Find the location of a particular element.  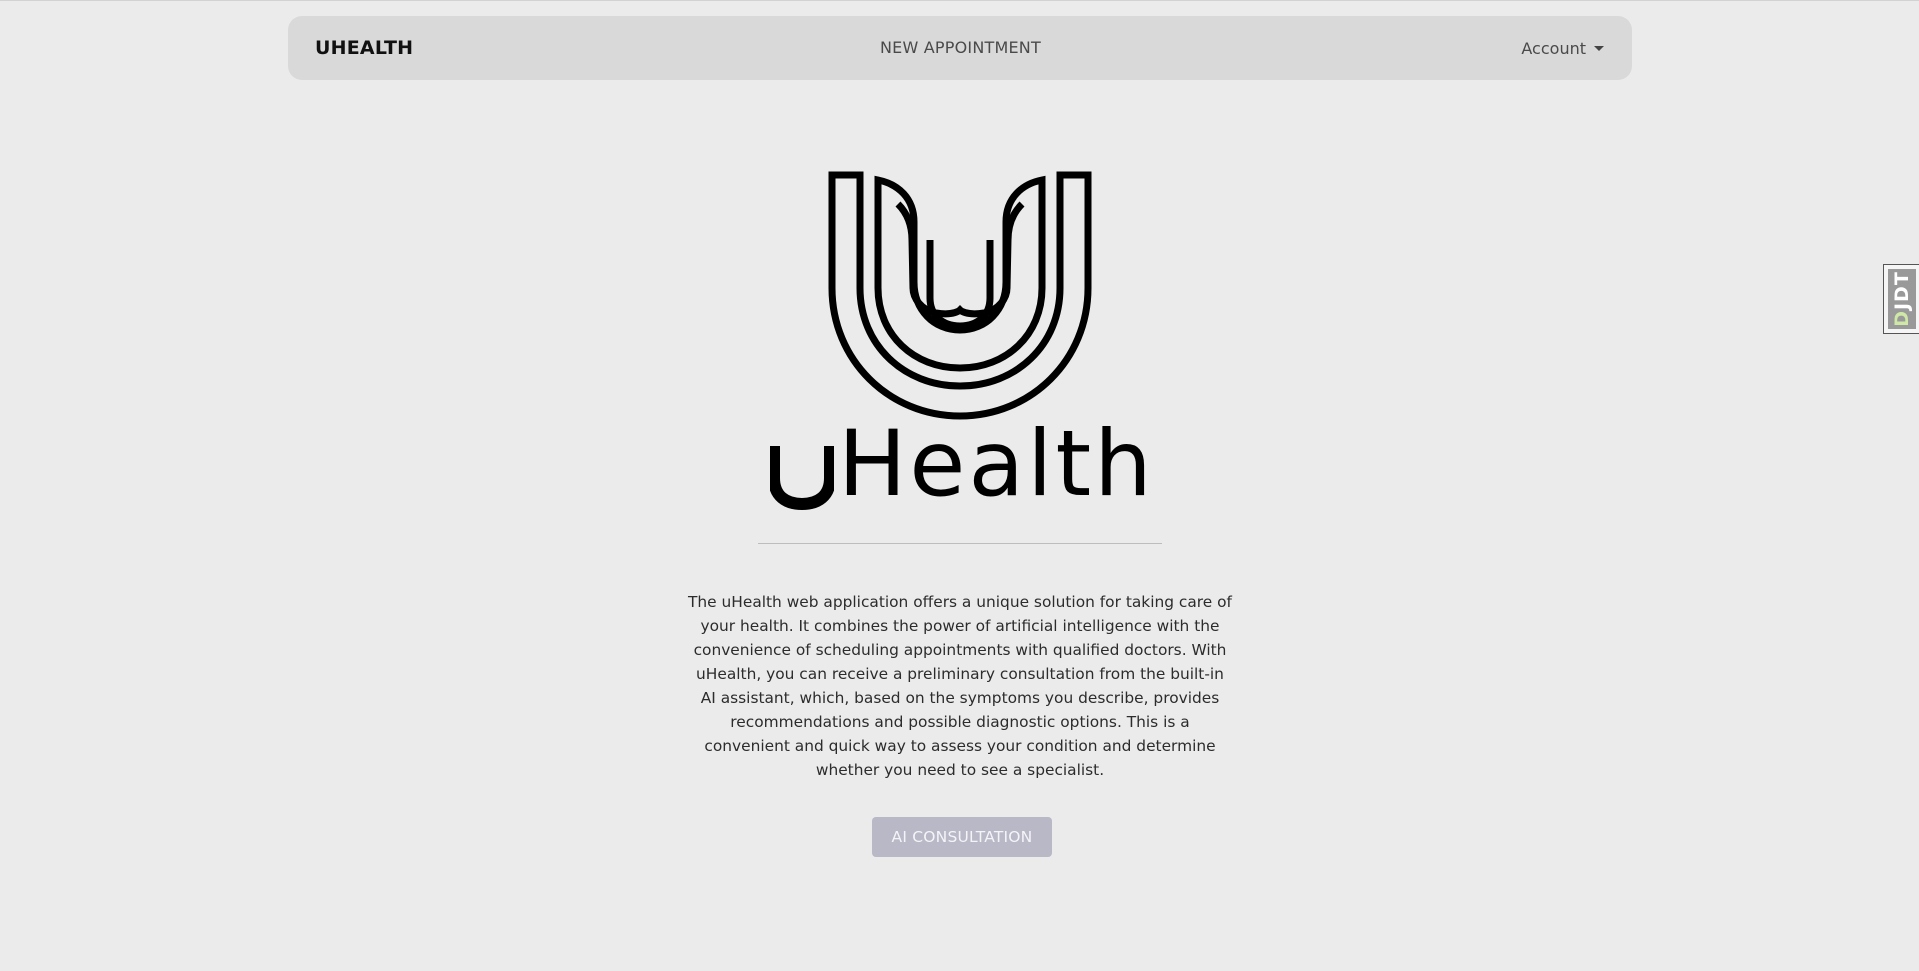

uhealth-wordmark: Health is located at coordinates (961, 467).